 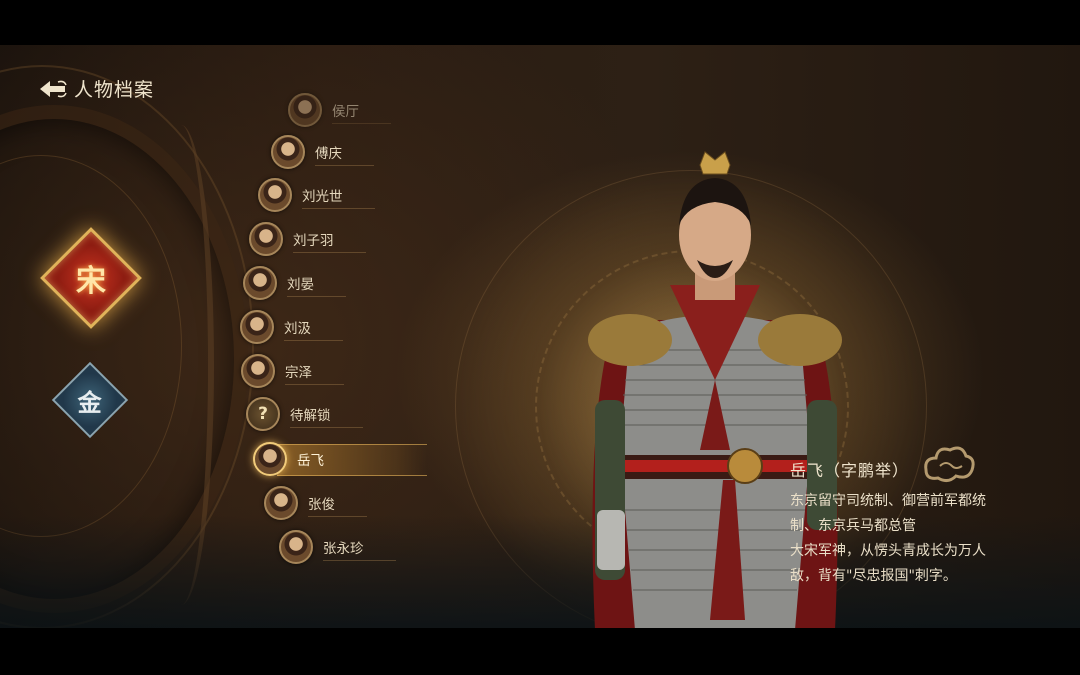 What do you see at coordinates (114, 90) in the screenshot?
I see `page-title: 人物档案` at bounding box center [114, 90].